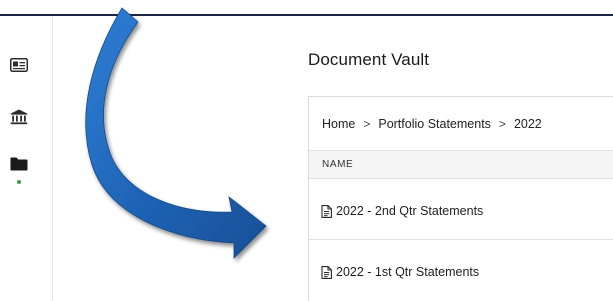  I want to click on page-title: Document Vault, so click(369, 59).